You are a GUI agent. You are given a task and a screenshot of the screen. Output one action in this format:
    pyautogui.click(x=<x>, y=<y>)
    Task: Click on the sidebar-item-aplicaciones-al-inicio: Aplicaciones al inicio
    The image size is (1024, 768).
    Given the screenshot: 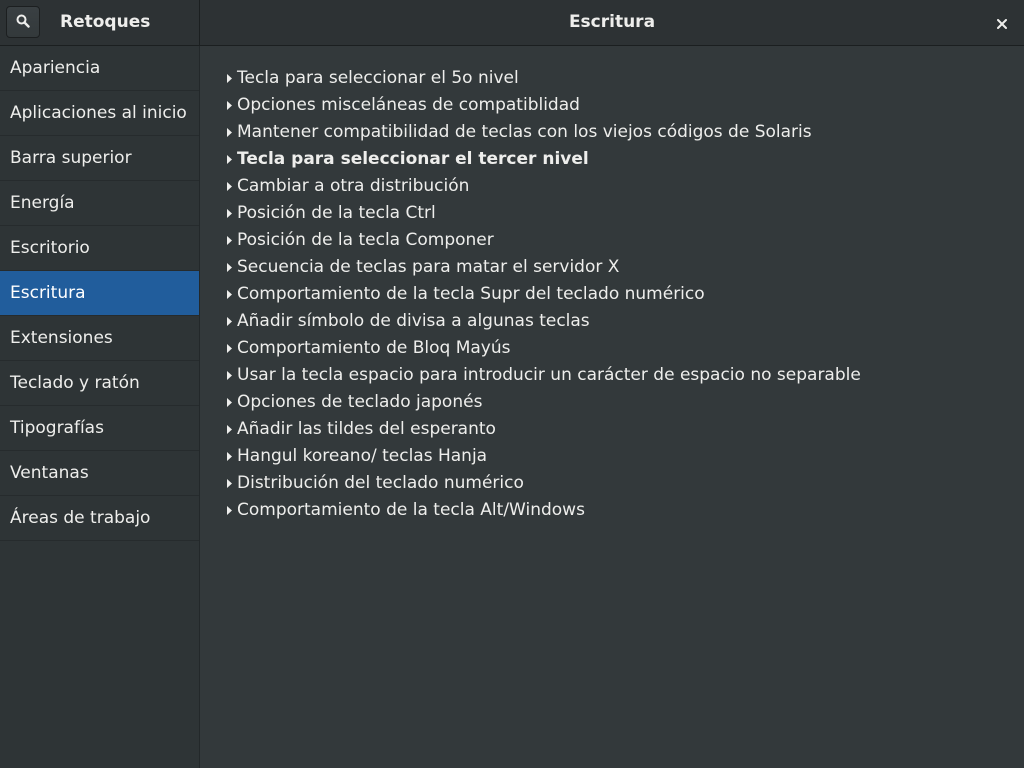 What is the action you would take?
    pyautogui.click(x=99, y=113)
    